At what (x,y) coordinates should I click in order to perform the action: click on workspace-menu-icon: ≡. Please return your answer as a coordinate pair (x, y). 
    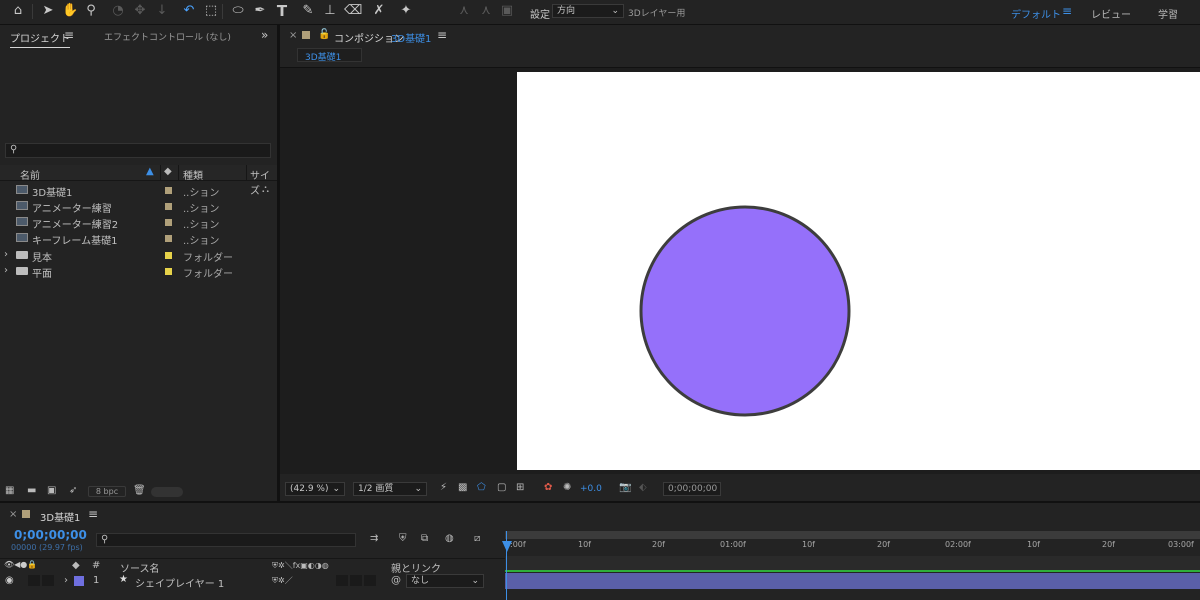
    Looking at the image, I should click on (1067, 11).